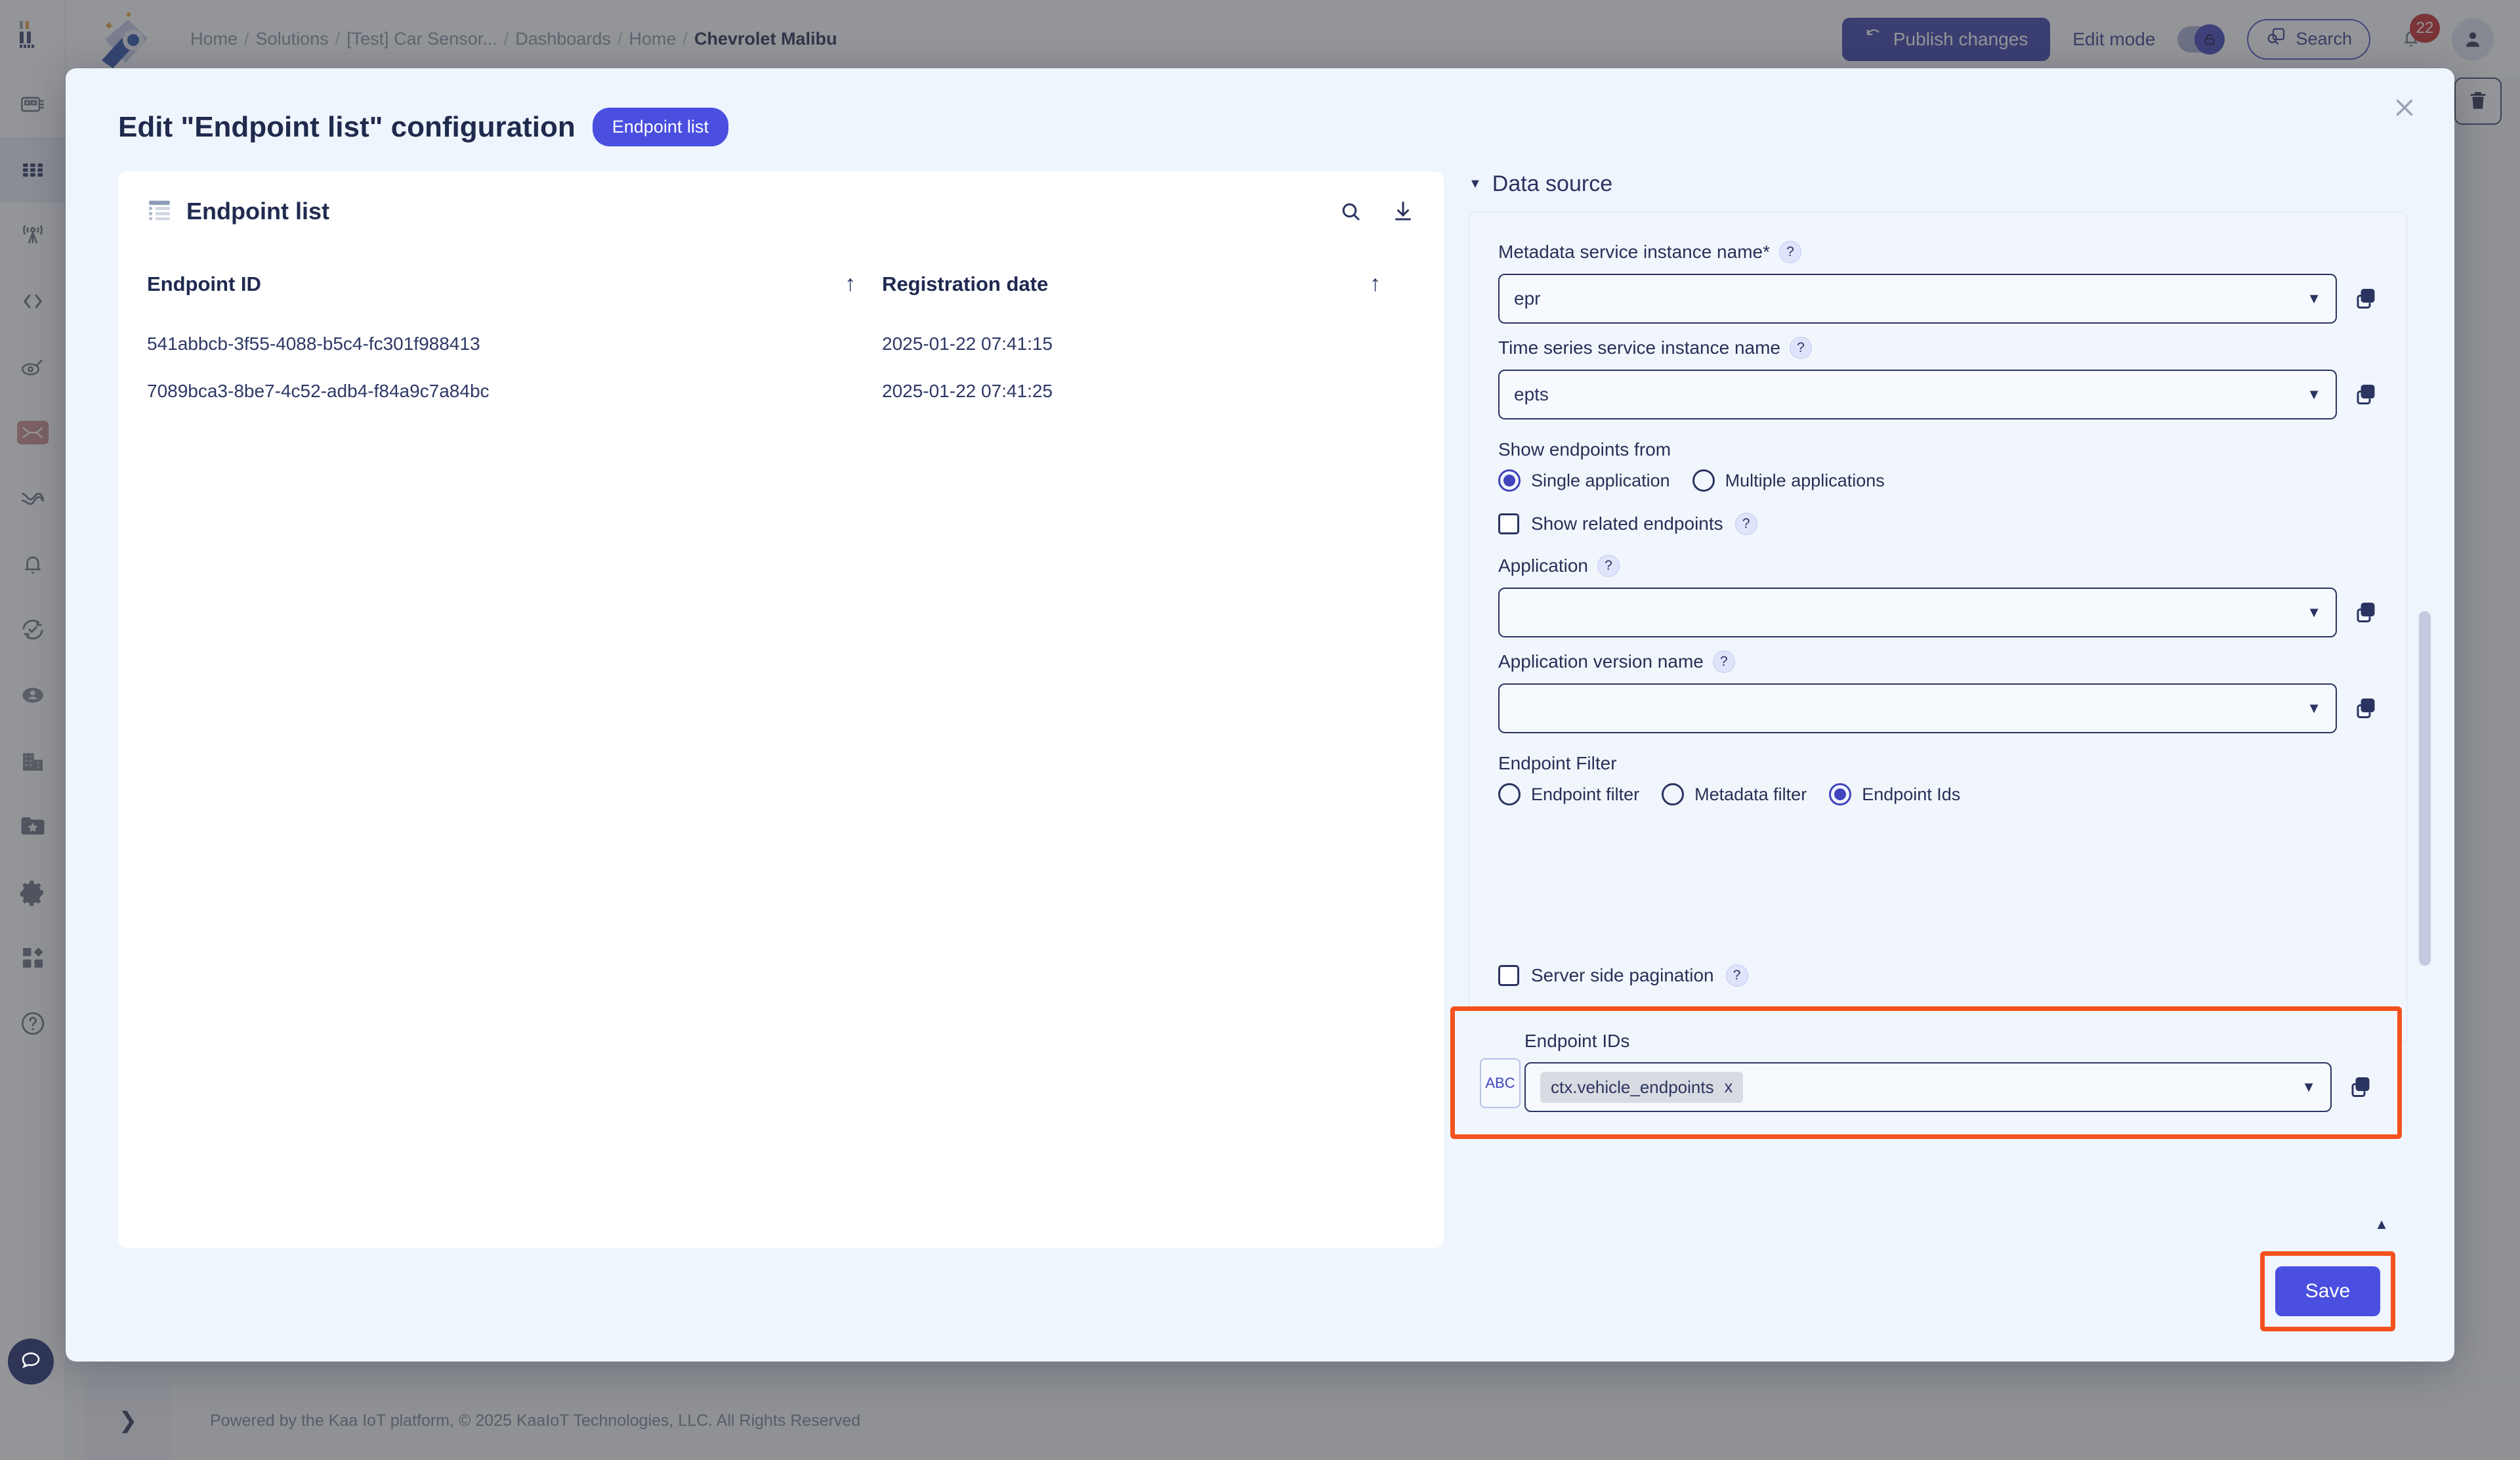  What do you see at coordinates (1500, 1083) in the screenshot?
I see `abc-mode-badge: ABC` at bounding box center [1500, 1083].